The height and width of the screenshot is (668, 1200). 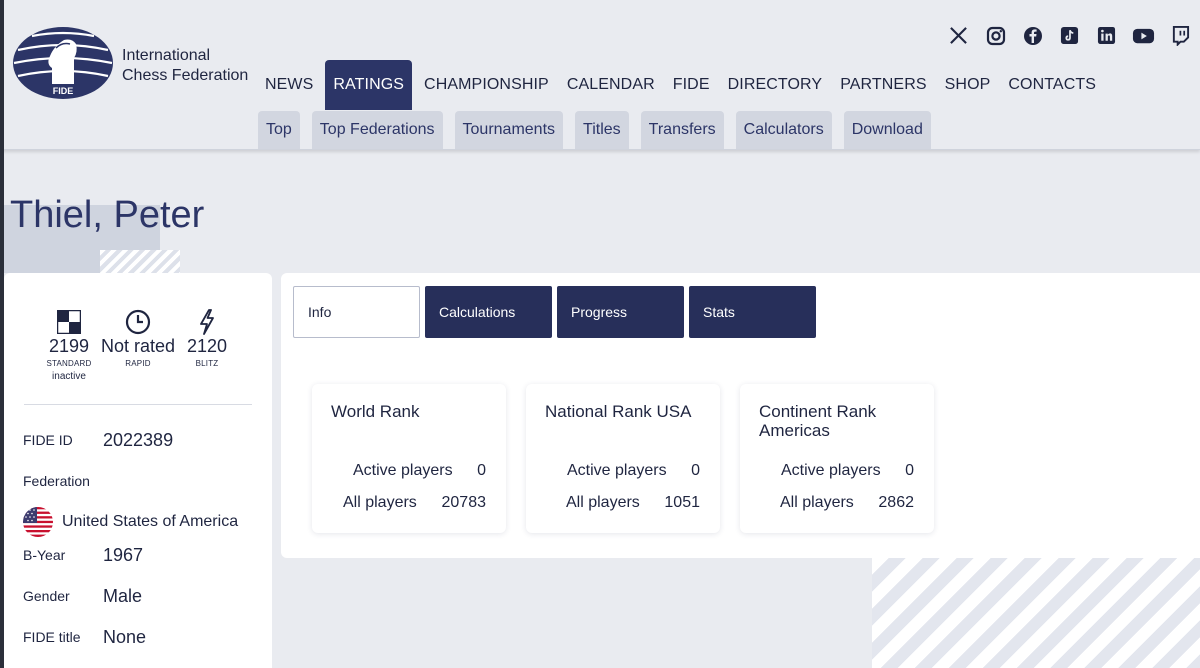 What do you see at coordinates (602, 130) in the screenshot?
I see `subnav-titles: Titles` at bounding box center [602, 130].